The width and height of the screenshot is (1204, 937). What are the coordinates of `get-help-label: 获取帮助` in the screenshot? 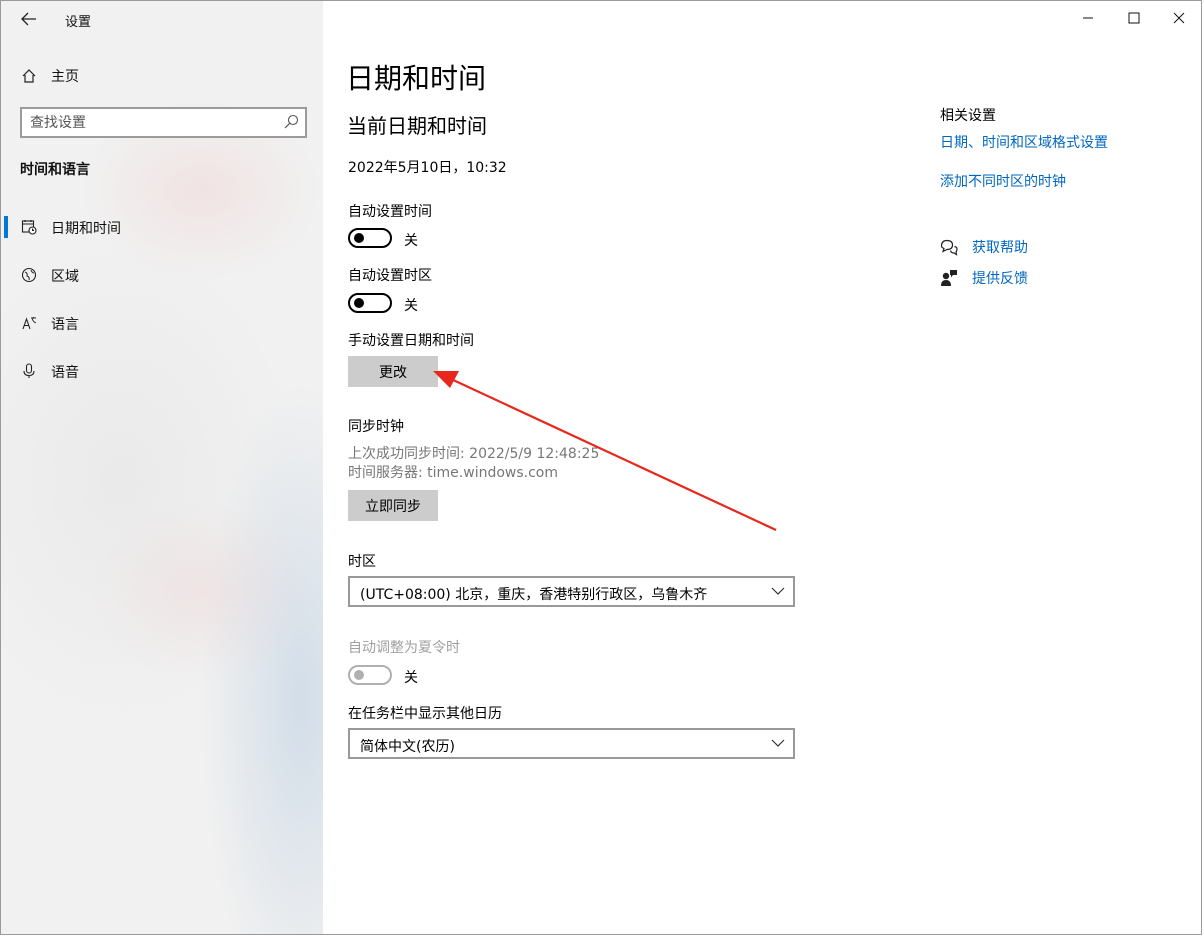 It's located at (1000, 248).